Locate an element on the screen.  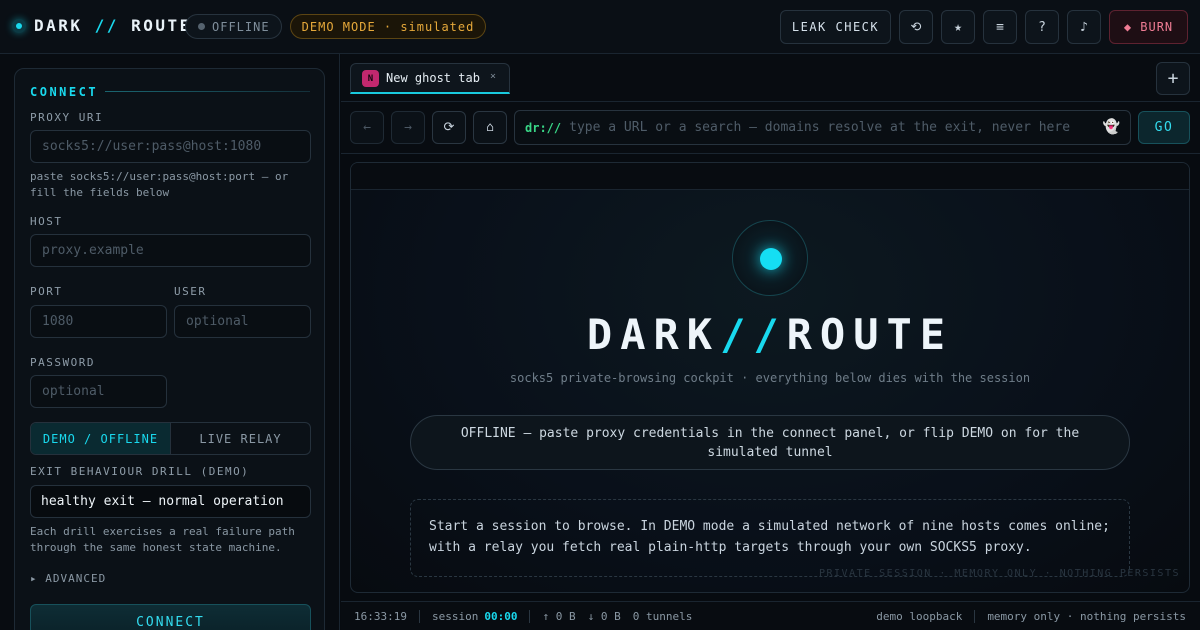
music-note-icon: ♪ is located at coordinates (1084, 27).